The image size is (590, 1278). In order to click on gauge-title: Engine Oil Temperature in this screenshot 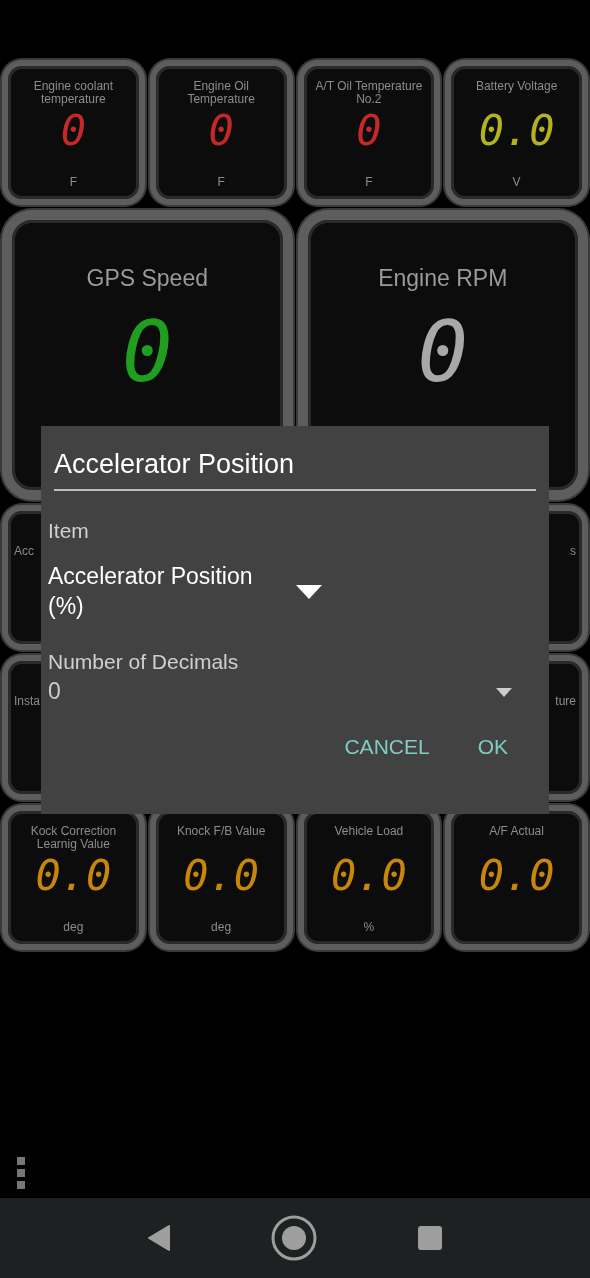, I will do `click(221, 93)`.